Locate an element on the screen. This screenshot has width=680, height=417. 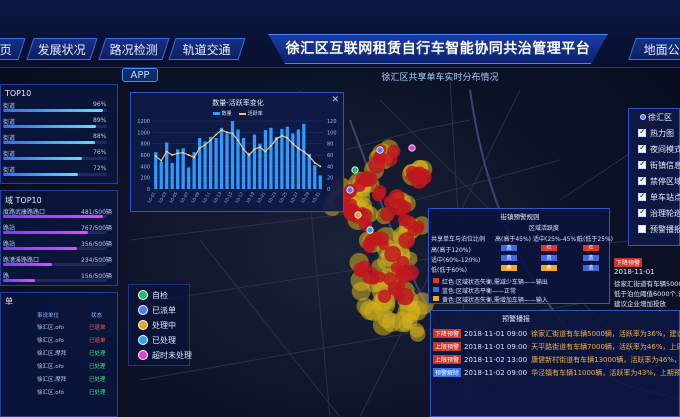
checkbox-label: 街镇信息 is located at coordinates (665, 165).